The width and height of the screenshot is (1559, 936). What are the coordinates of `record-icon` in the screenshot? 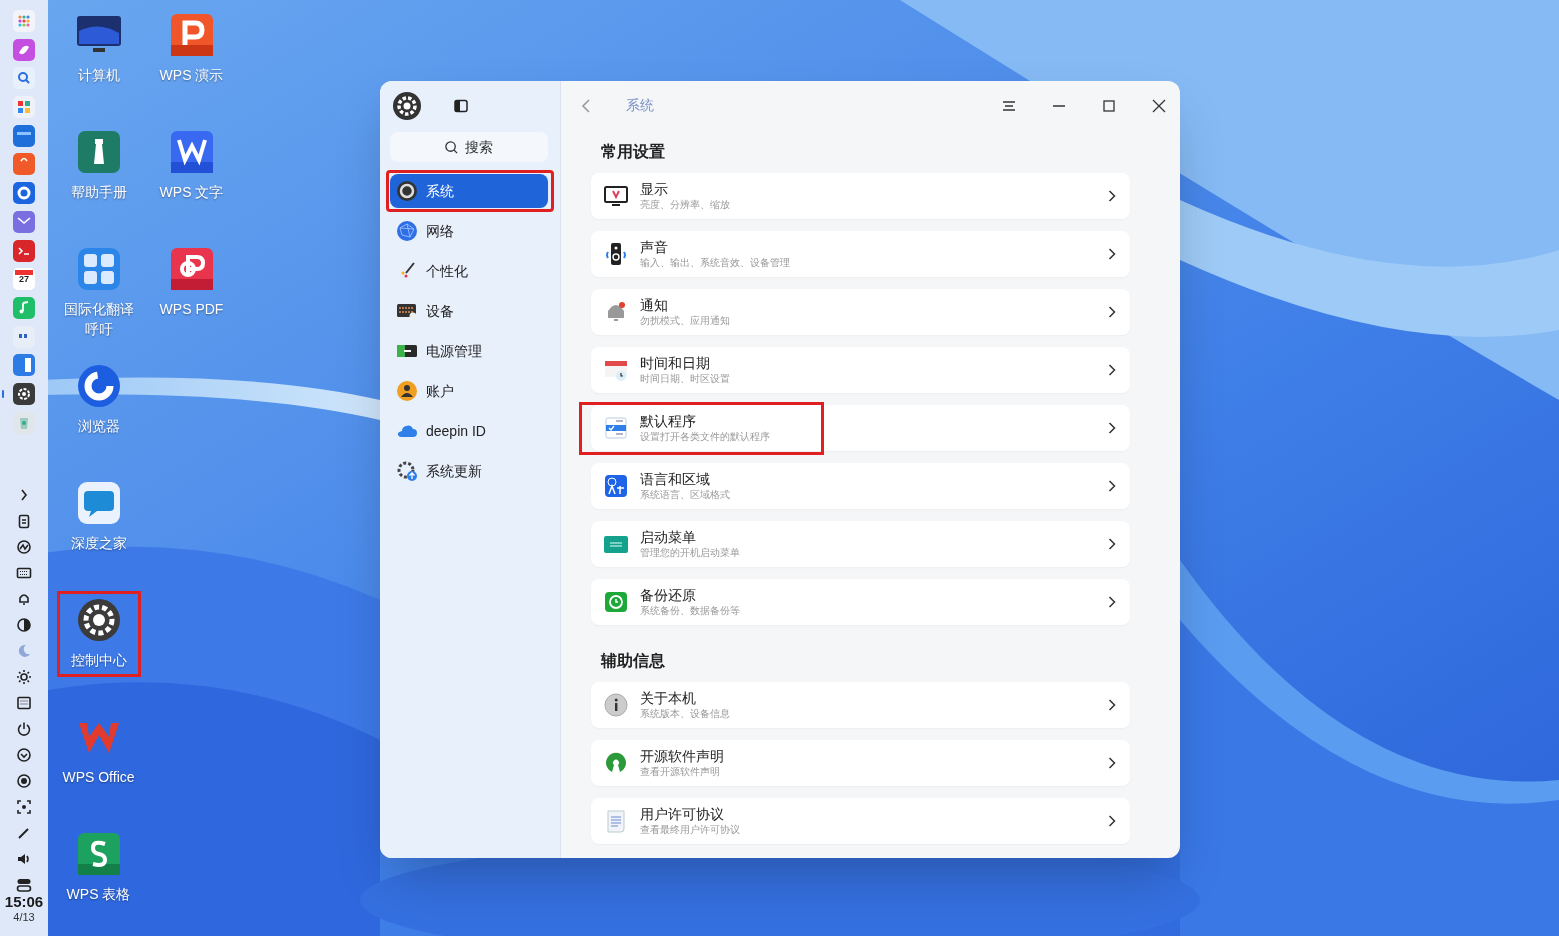 It's located at (24, 780).